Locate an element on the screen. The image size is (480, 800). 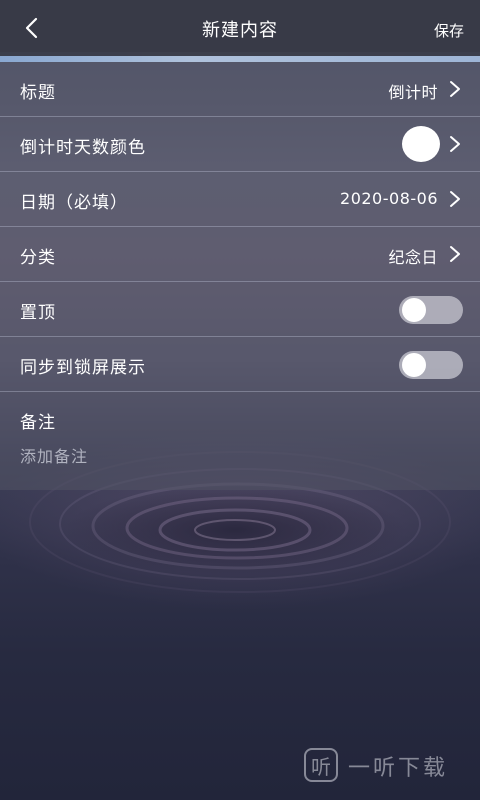
color-swatch is located at coordinates (421, 144).